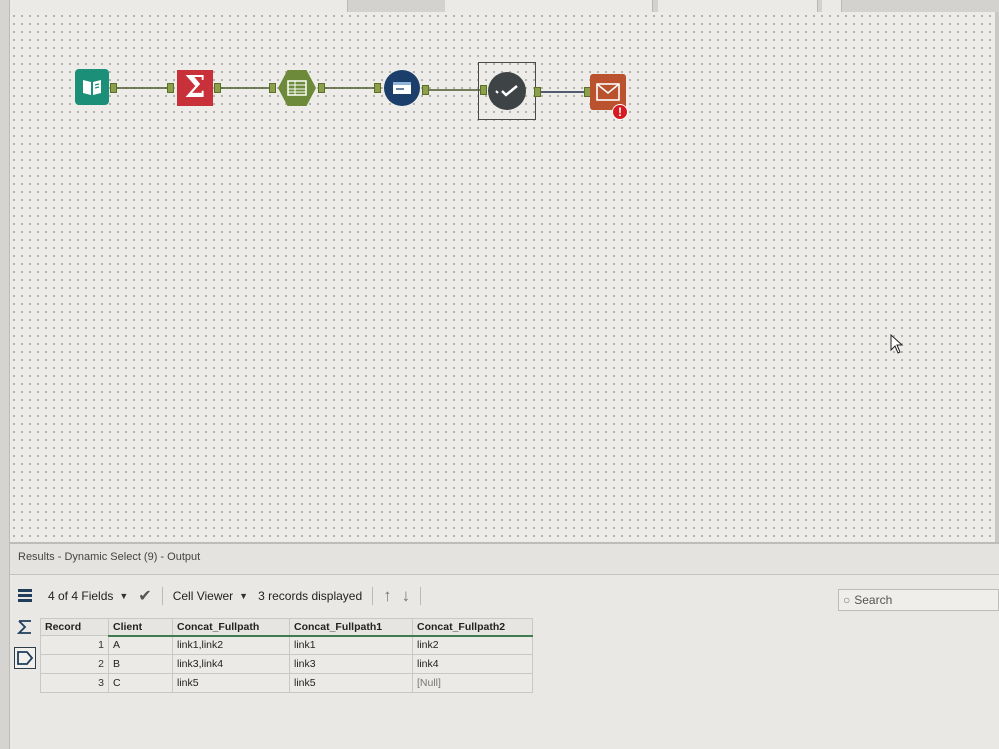 The image size is (999, 749). Describe the element at coordinates (140, 683) in the screenshot. I see `table-cell: C` at that location.